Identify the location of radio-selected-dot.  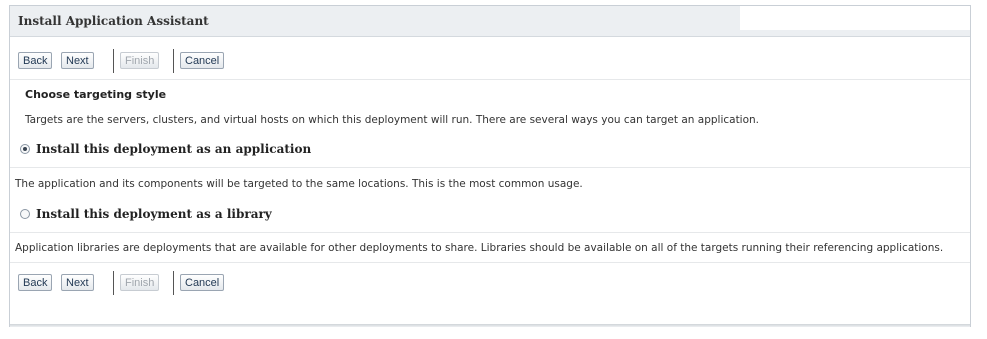
(25, 149).